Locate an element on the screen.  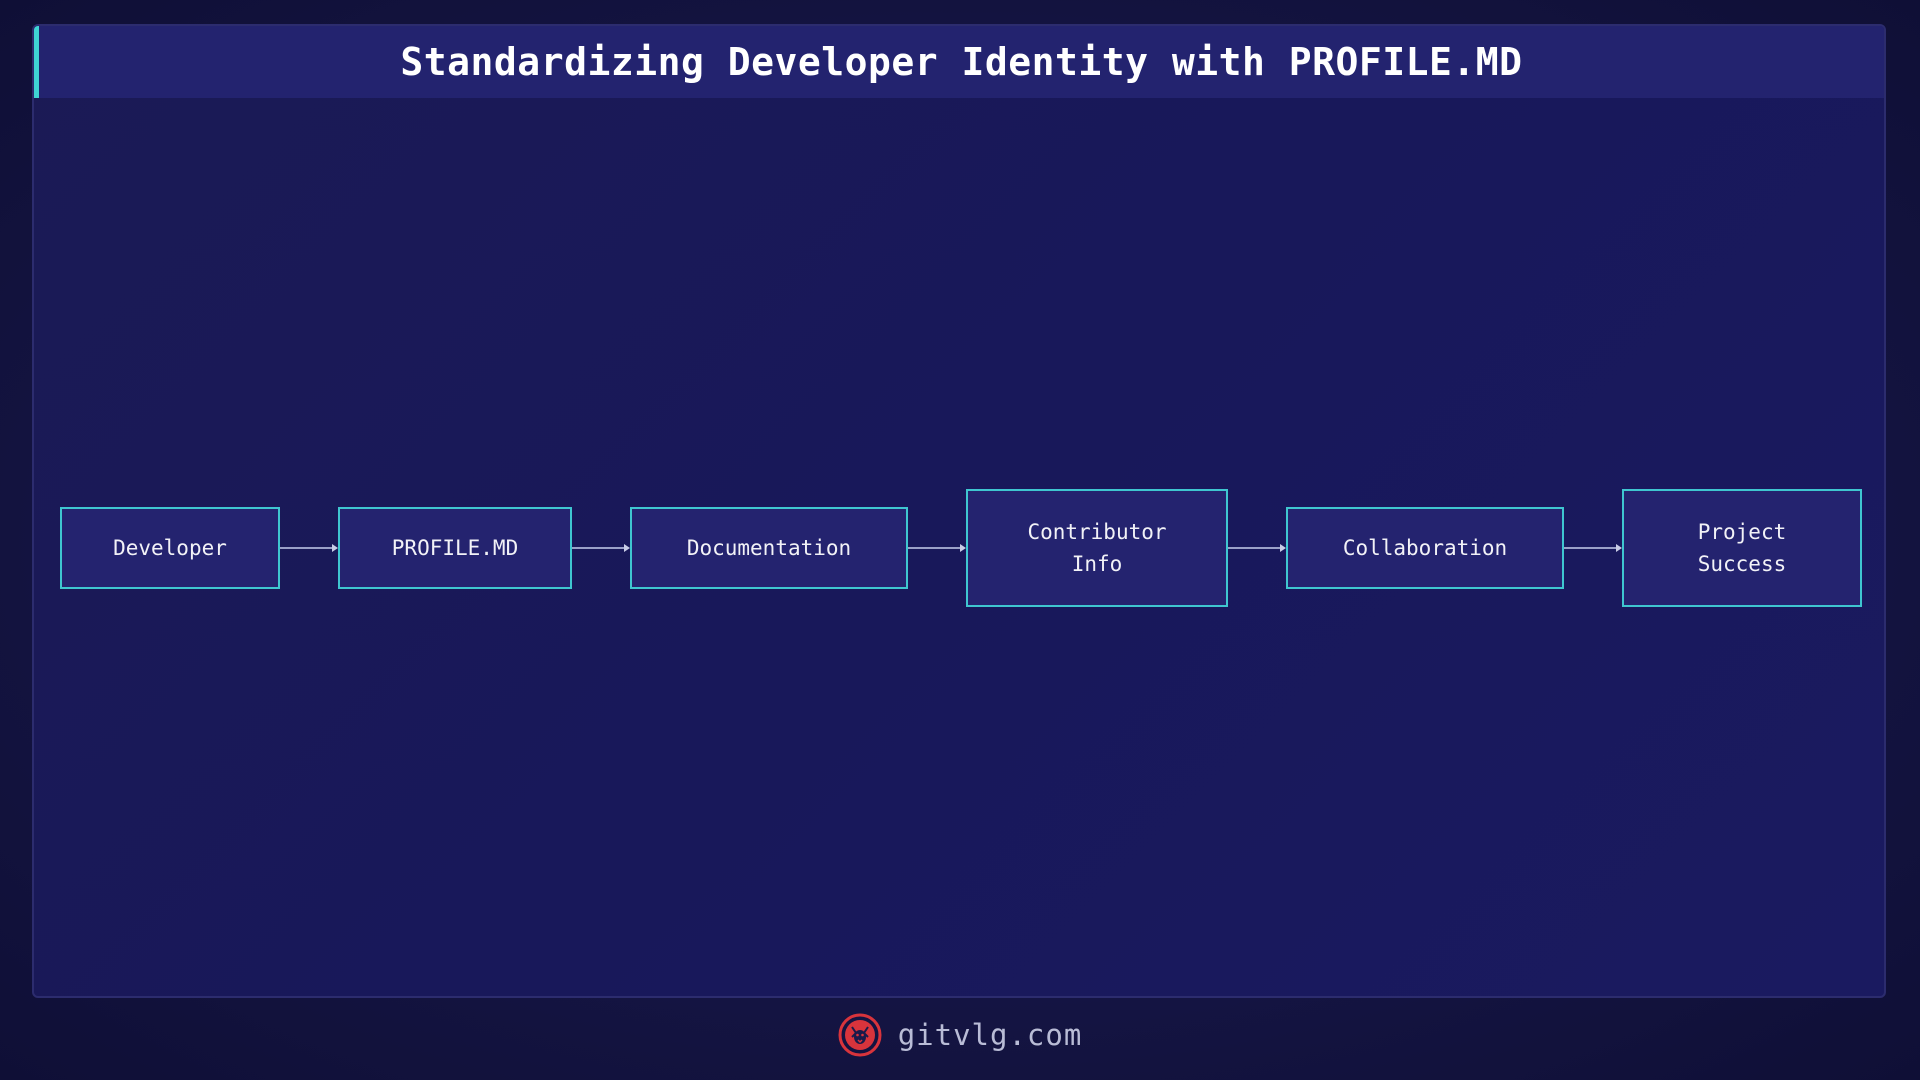
node-profile: PROFILE.MD is located at coordinates (455, 548).